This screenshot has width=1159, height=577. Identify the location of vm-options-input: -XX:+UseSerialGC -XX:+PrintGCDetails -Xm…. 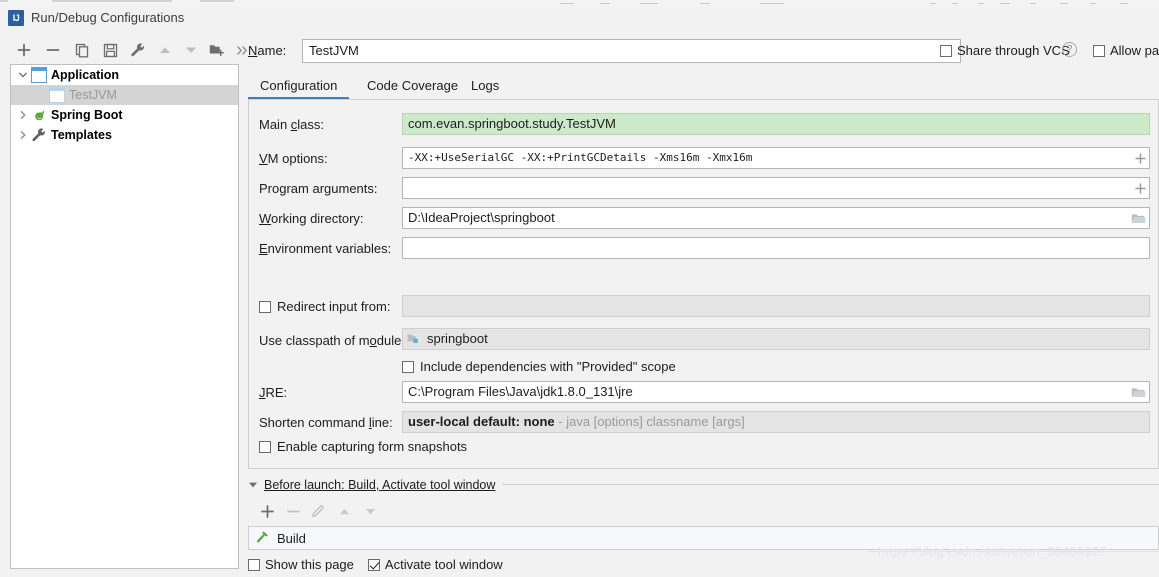
(776, 158).